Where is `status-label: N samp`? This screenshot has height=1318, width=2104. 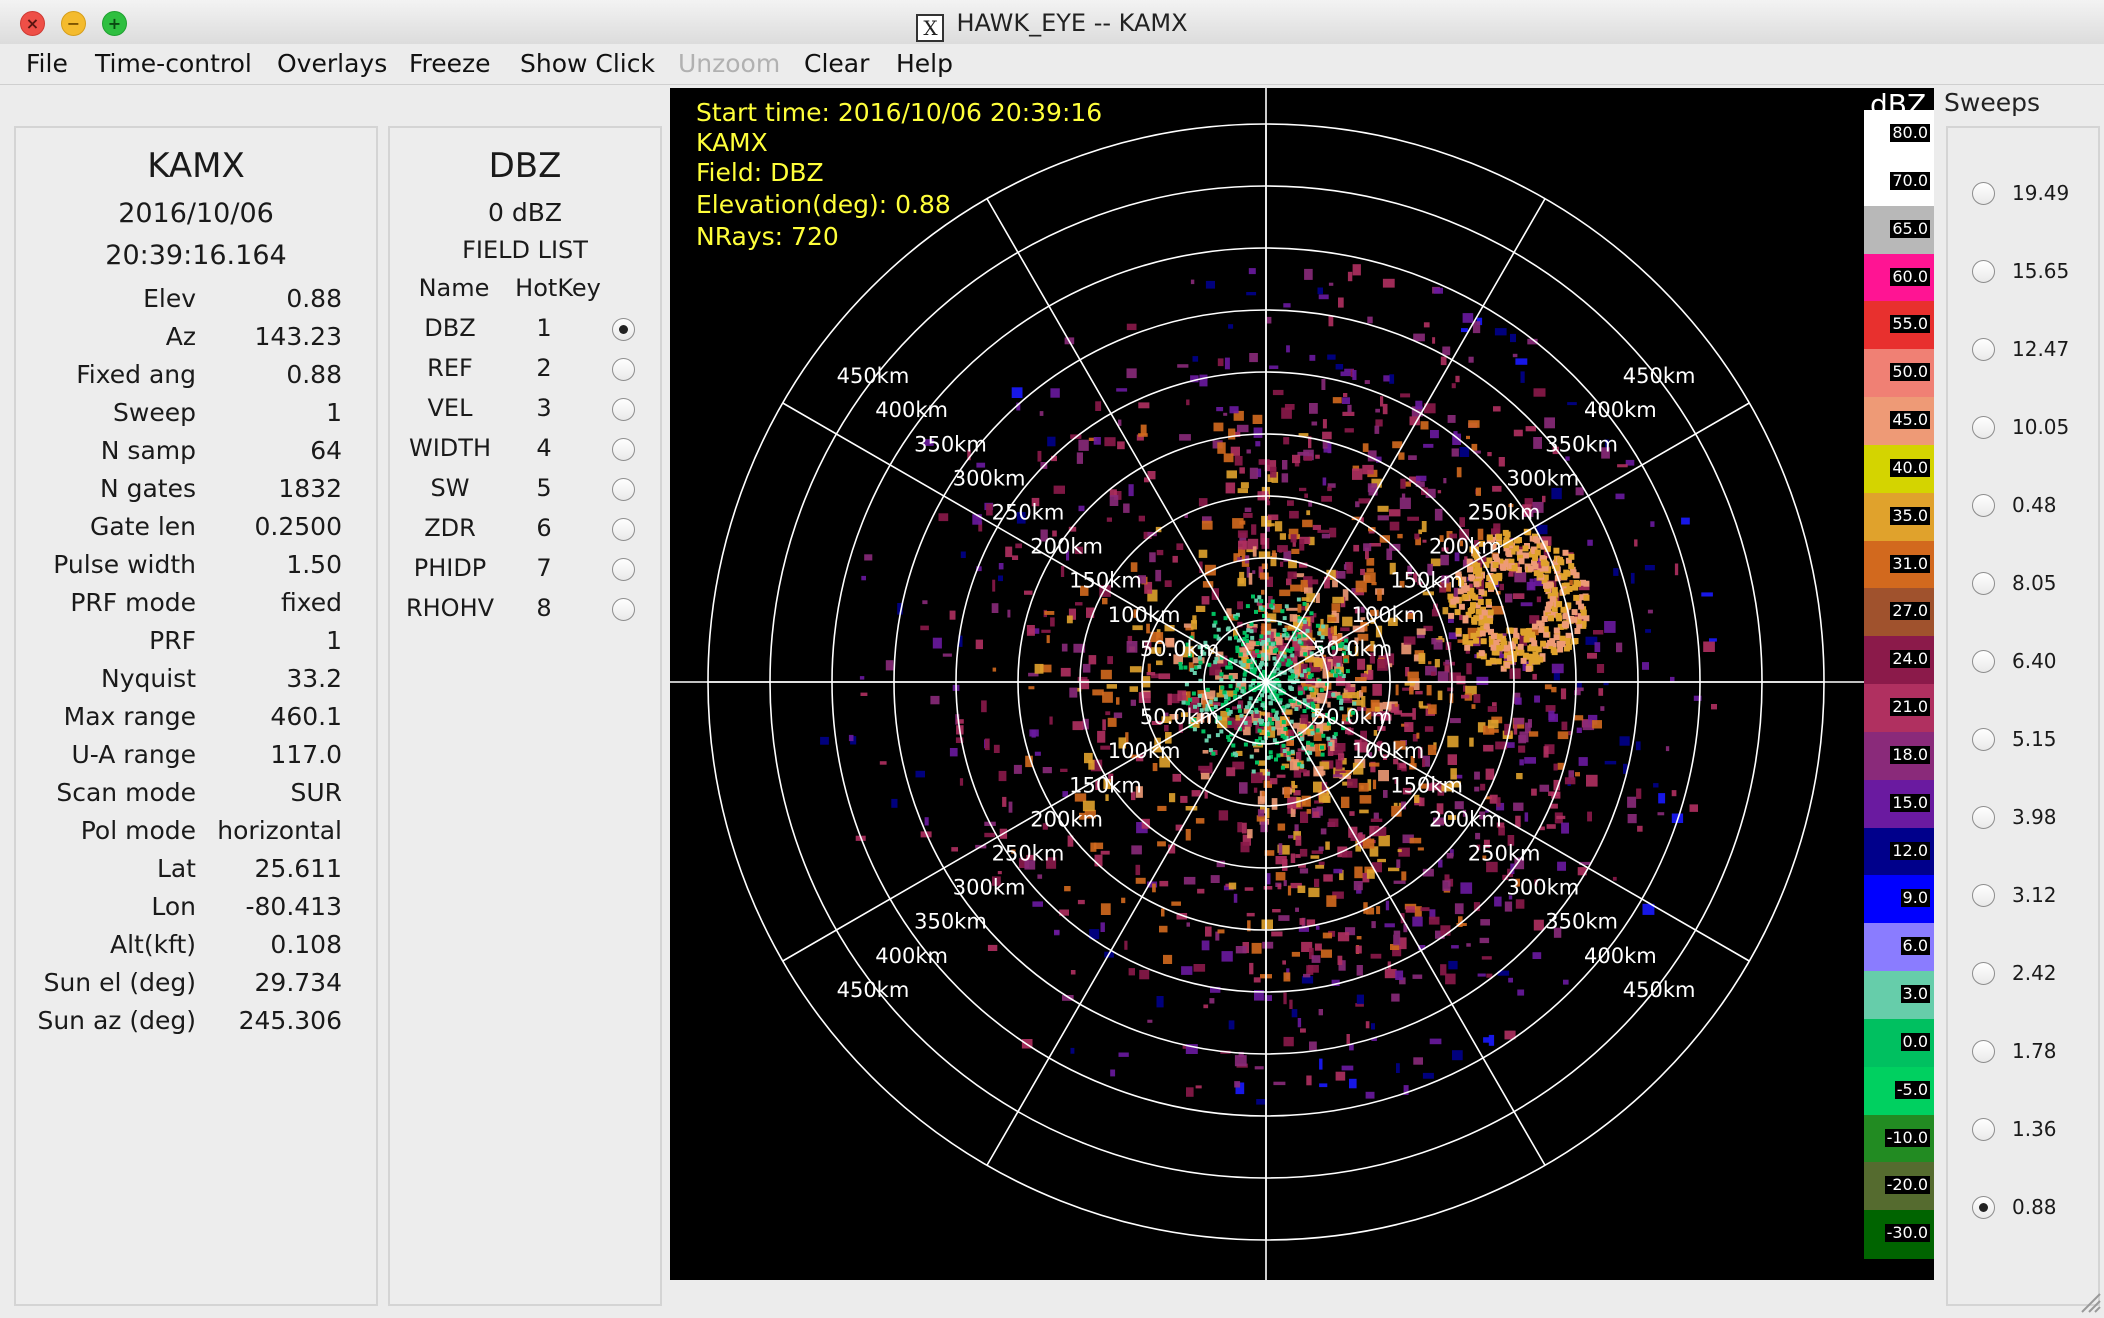 status-label: N samp is located at coordinates (148, 450).